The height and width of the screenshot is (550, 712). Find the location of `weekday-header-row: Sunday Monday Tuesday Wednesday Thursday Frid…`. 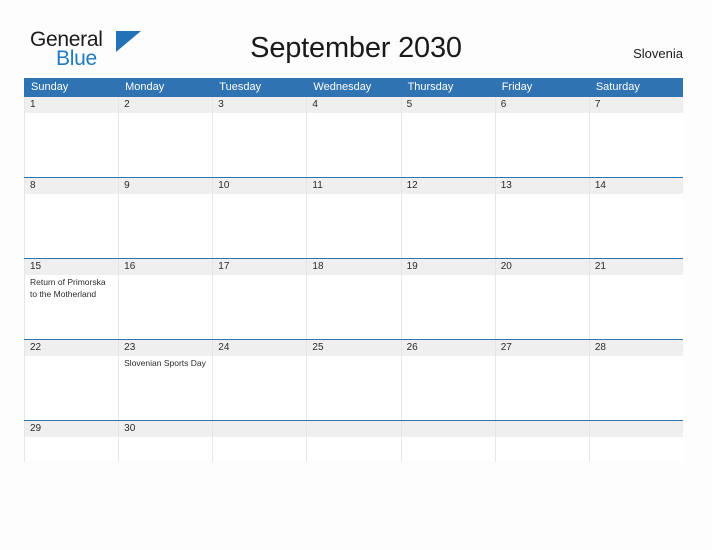

weekday-header-row: Sunday Monday Tuesday Wednesday Thursday Frid… is located at coordinates (353, 87).